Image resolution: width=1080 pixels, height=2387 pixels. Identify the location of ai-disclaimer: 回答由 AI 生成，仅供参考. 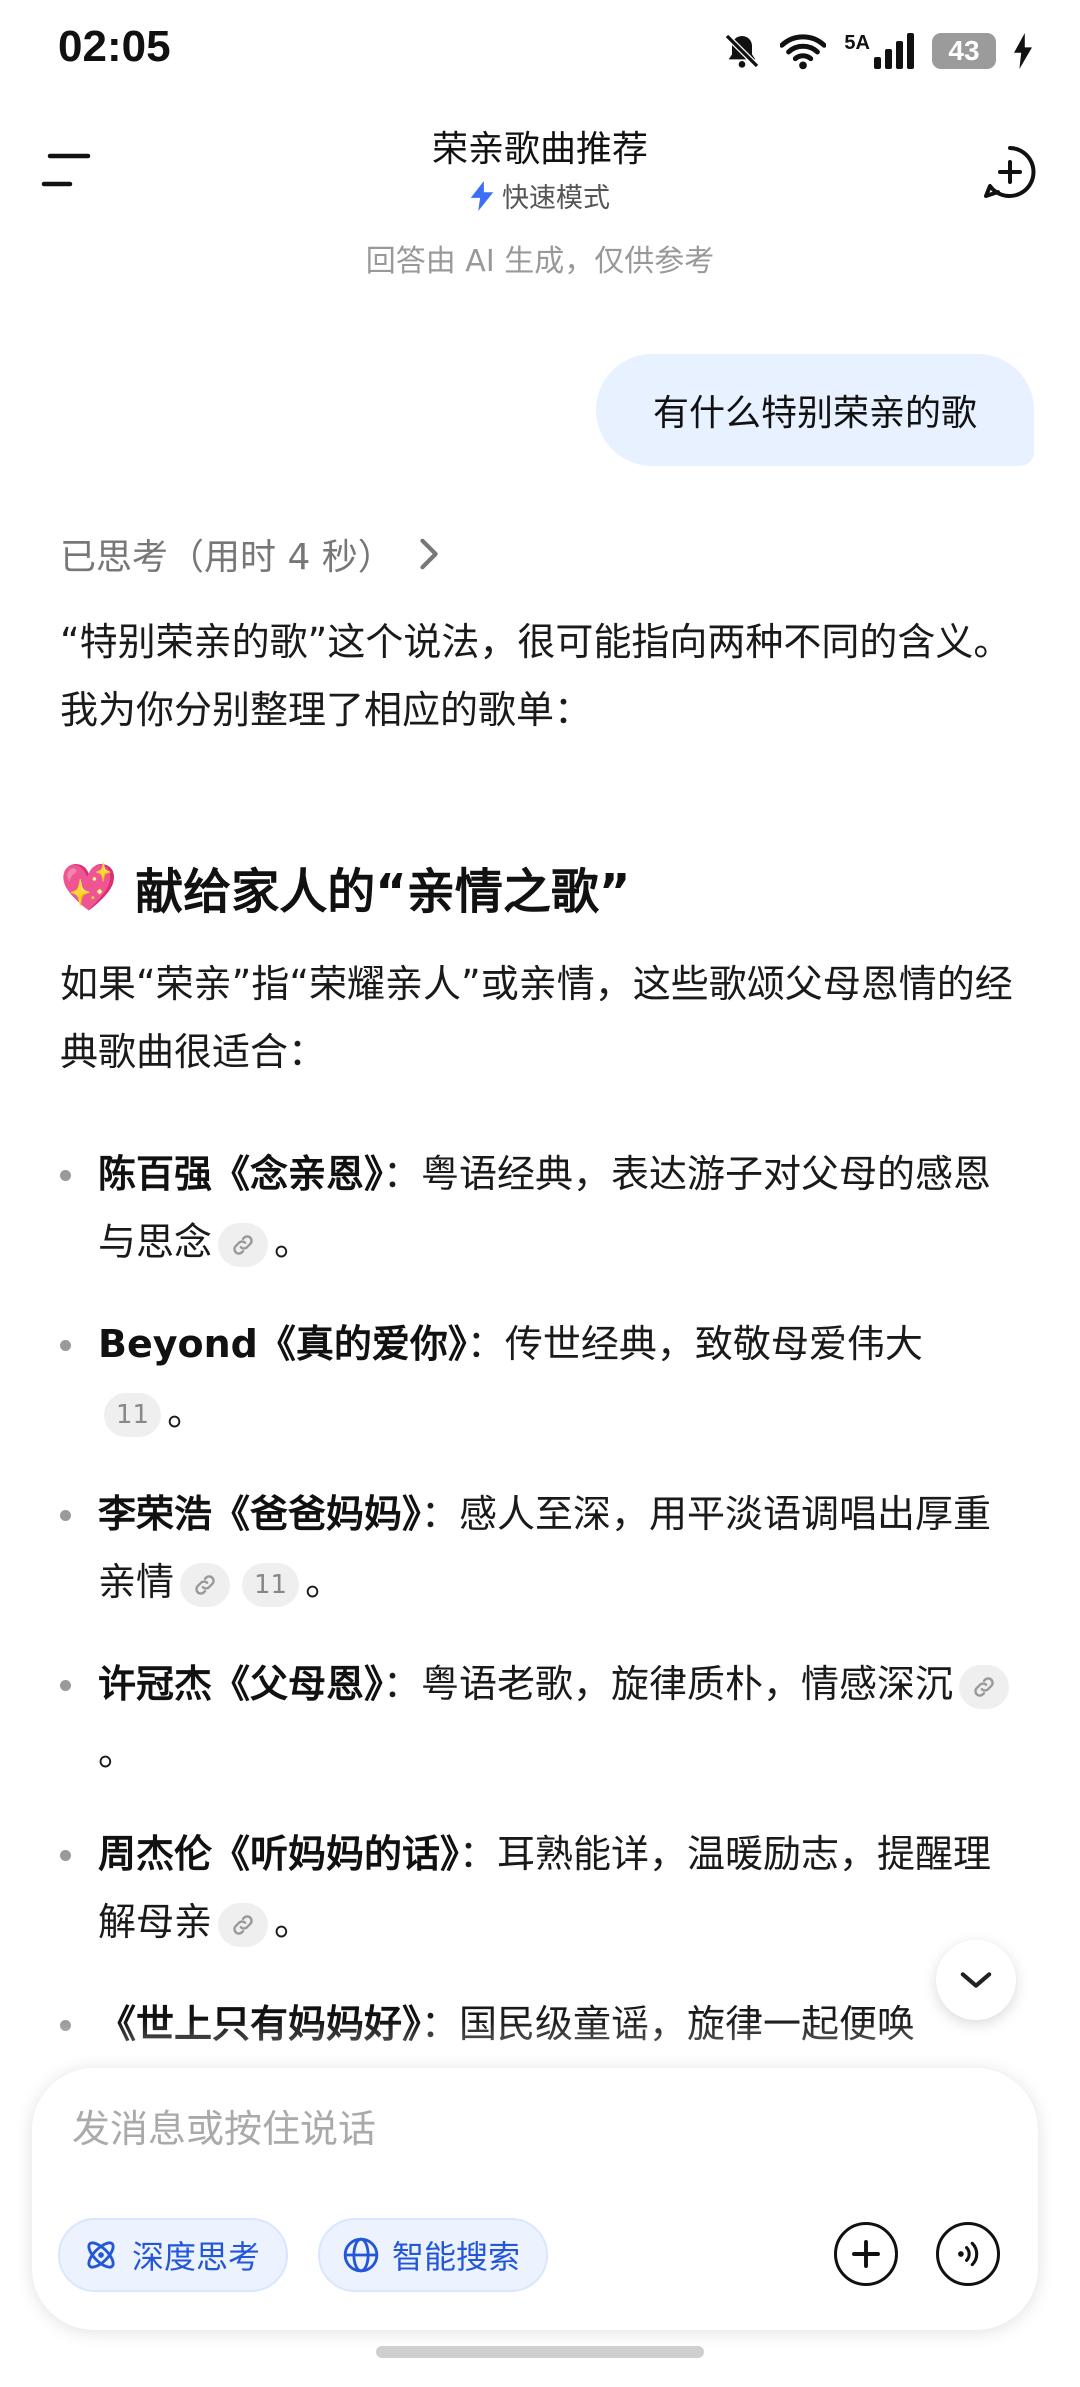
(540, 261).